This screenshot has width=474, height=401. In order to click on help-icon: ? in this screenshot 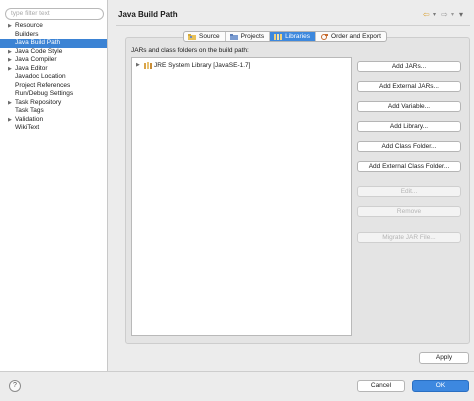, I will do `click(15, 386)`.